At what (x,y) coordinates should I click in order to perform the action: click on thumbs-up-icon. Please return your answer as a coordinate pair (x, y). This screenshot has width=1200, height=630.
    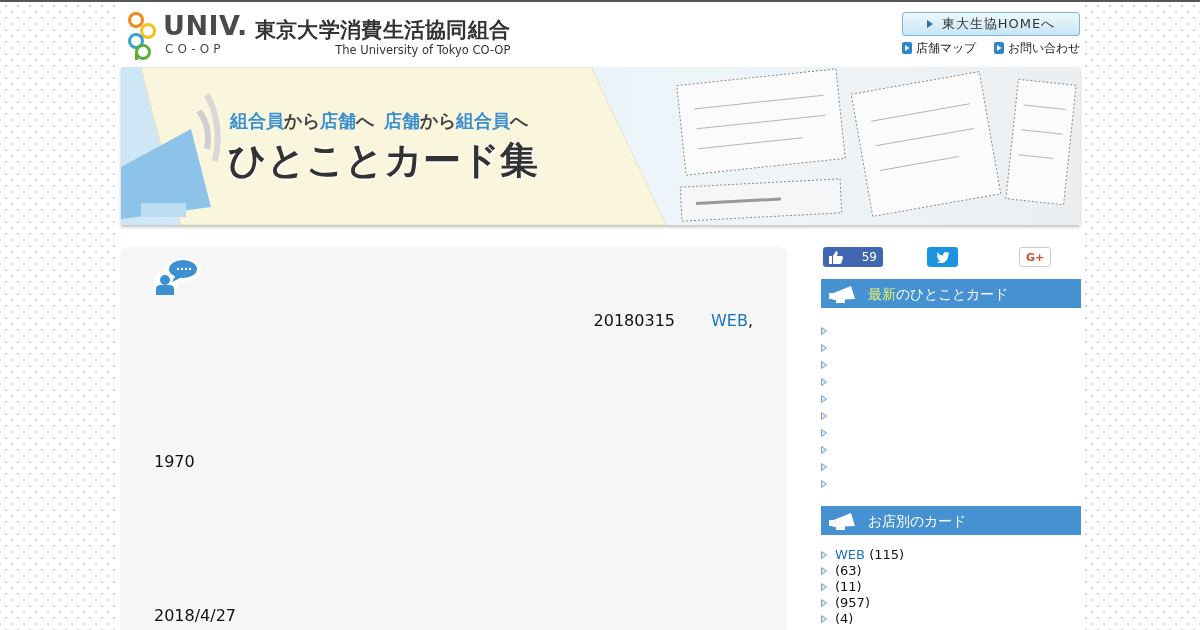
    Looking at the image, I should click on (836, 257).